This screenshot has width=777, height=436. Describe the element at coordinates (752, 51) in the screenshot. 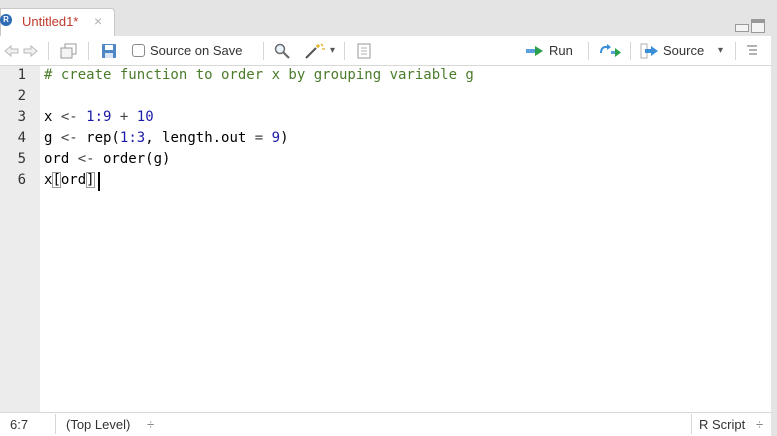

I see `document-outline-icon` at that location.